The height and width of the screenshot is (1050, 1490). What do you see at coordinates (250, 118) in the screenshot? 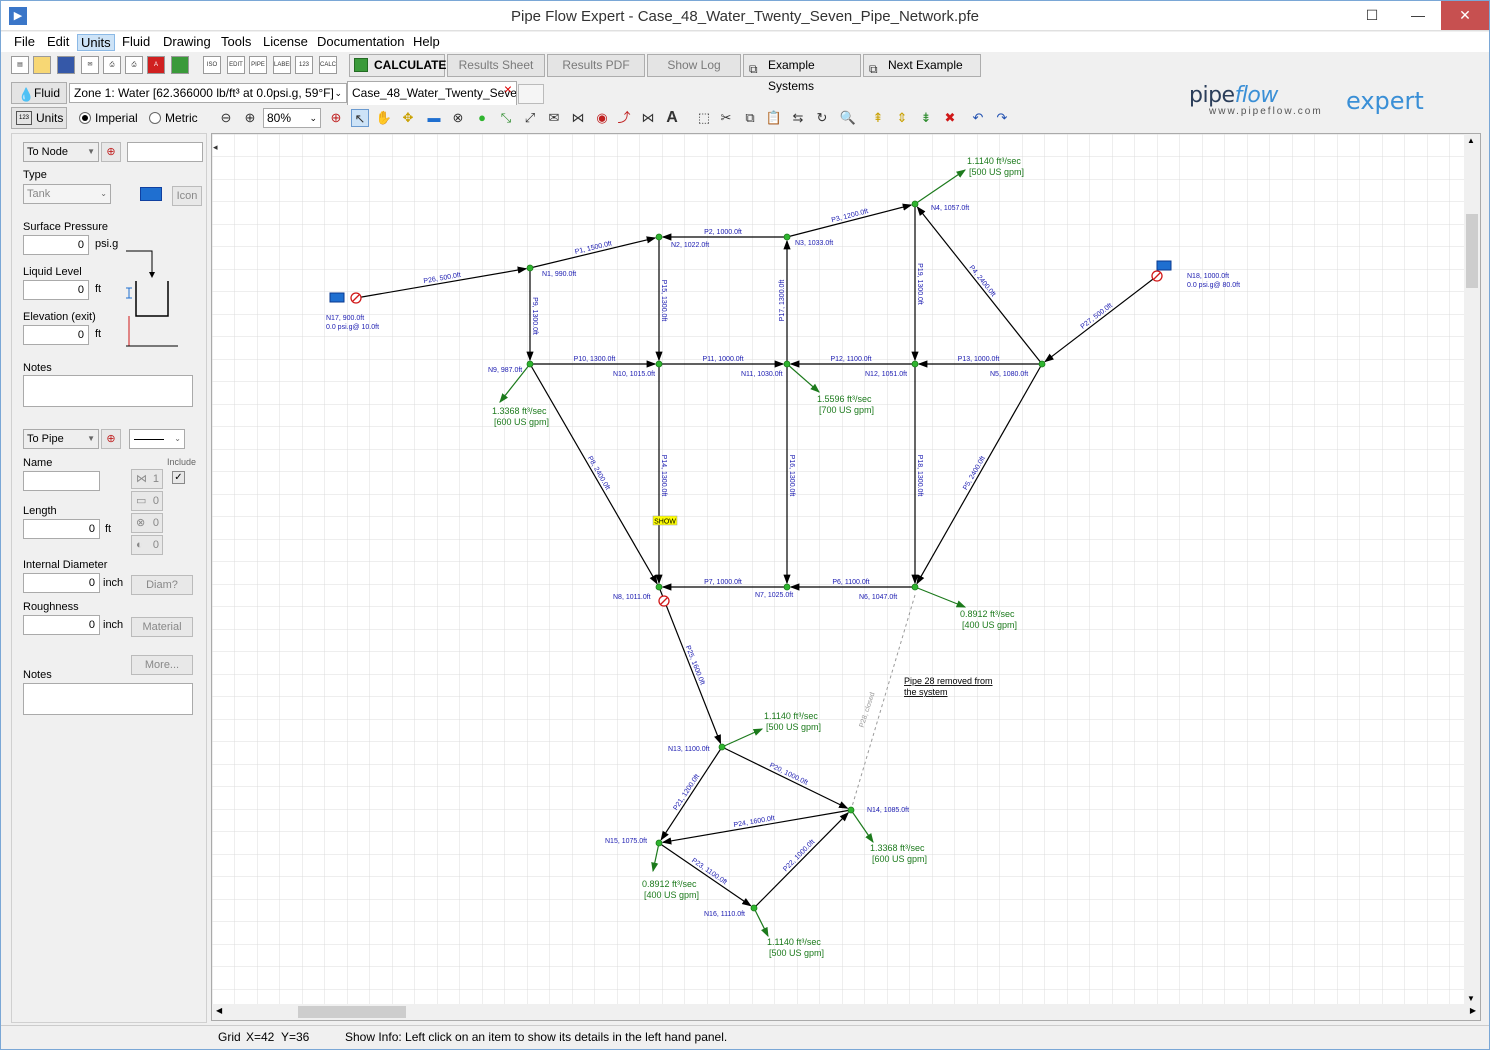
I see `zoom-in-icon: ⊕` at bounding box center [250, 118].